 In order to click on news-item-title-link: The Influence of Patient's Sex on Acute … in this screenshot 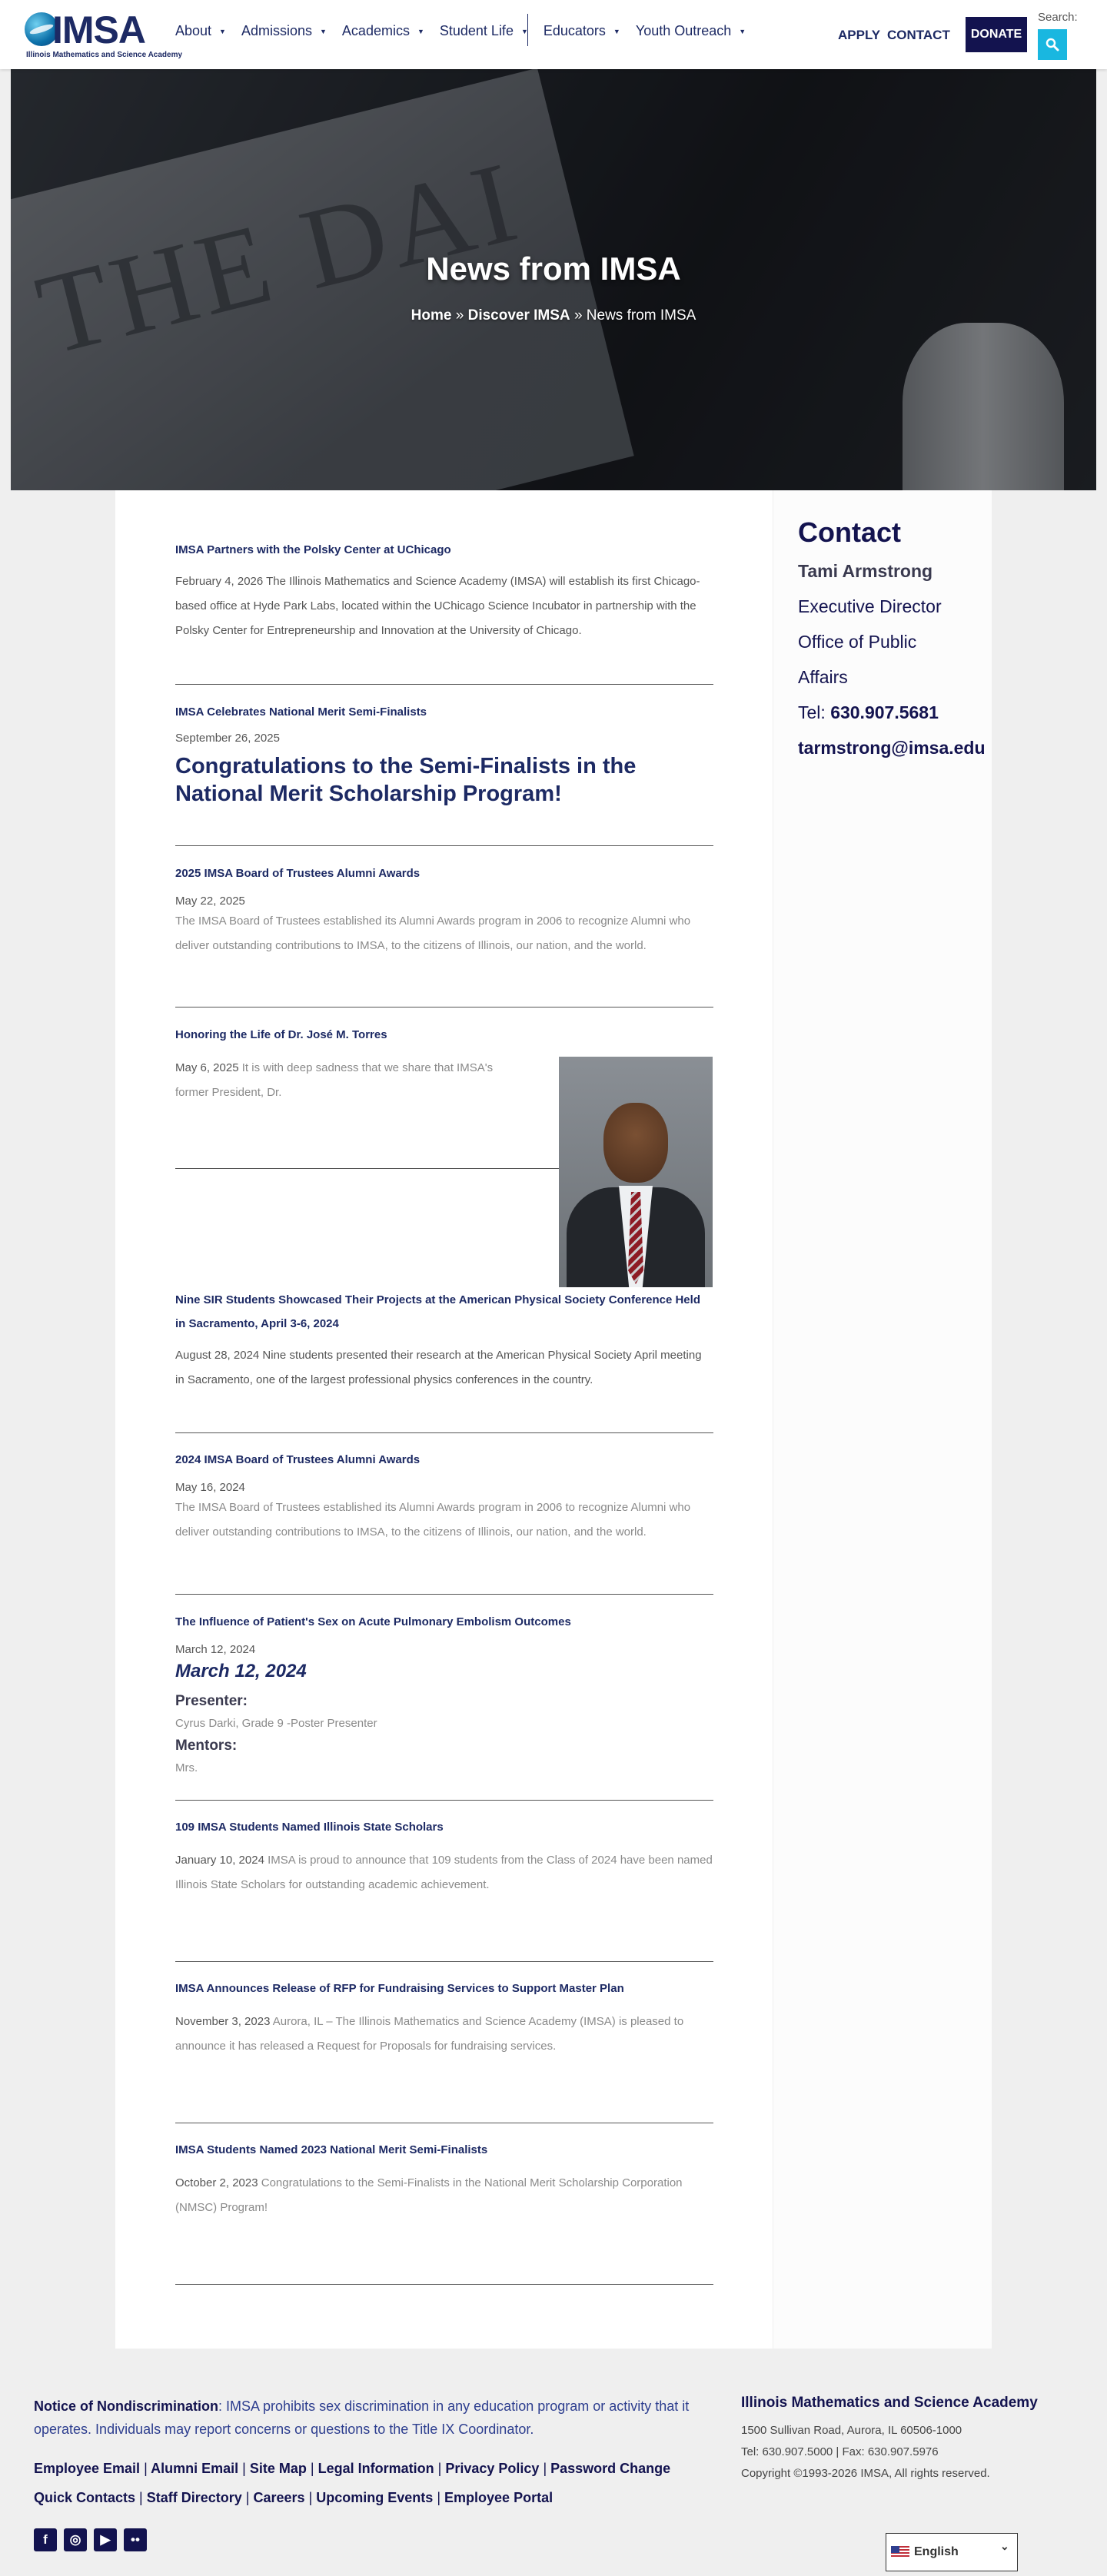, I will do `click(444, 1622)`.